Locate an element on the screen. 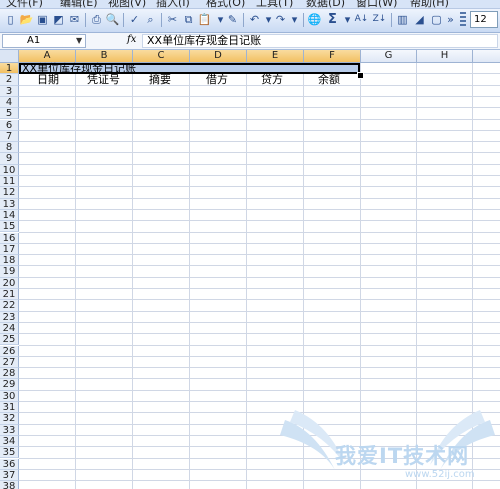 This screenshot has width=500, height=489. row-header-33: 33 is located at coordinates (9, 430).